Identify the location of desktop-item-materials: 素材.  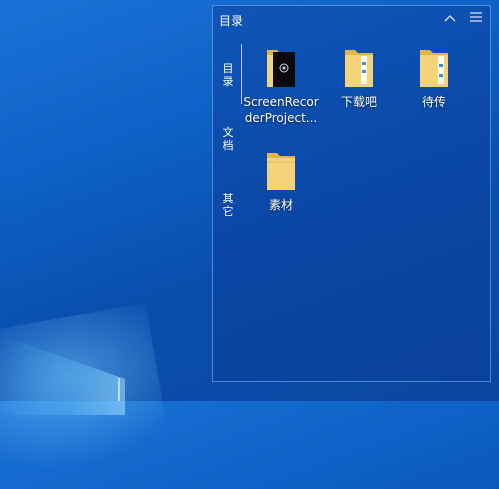
(281, 181).